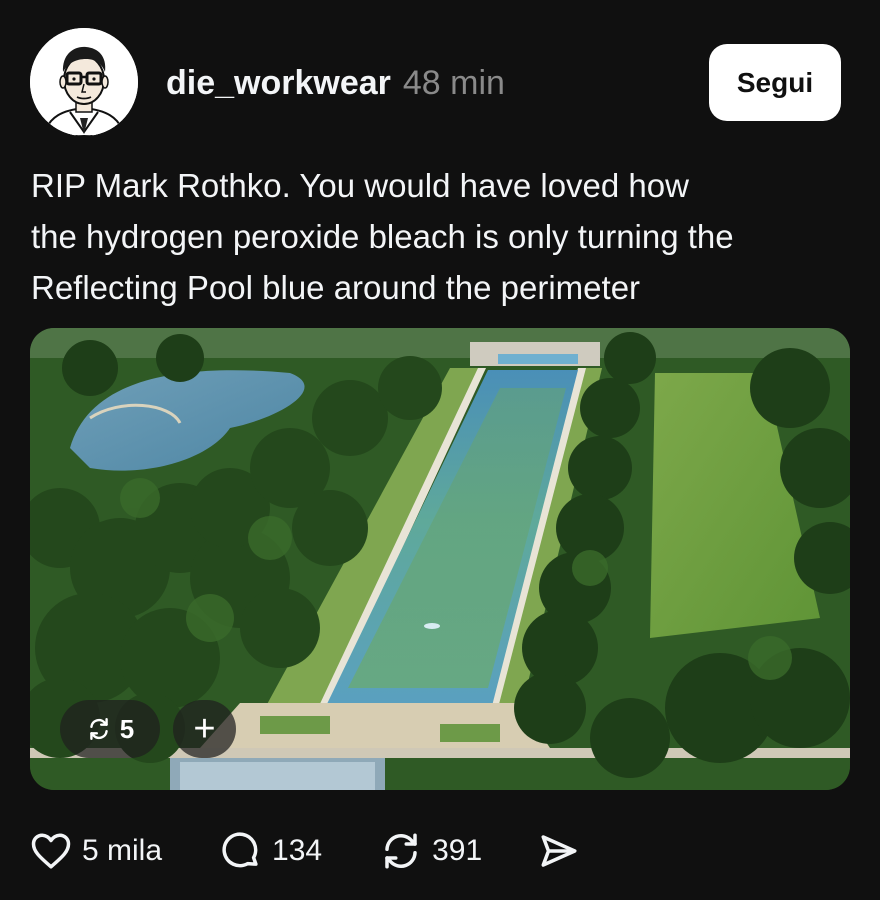  I want to click on avatar-illustration-icon, so click(84, 82).